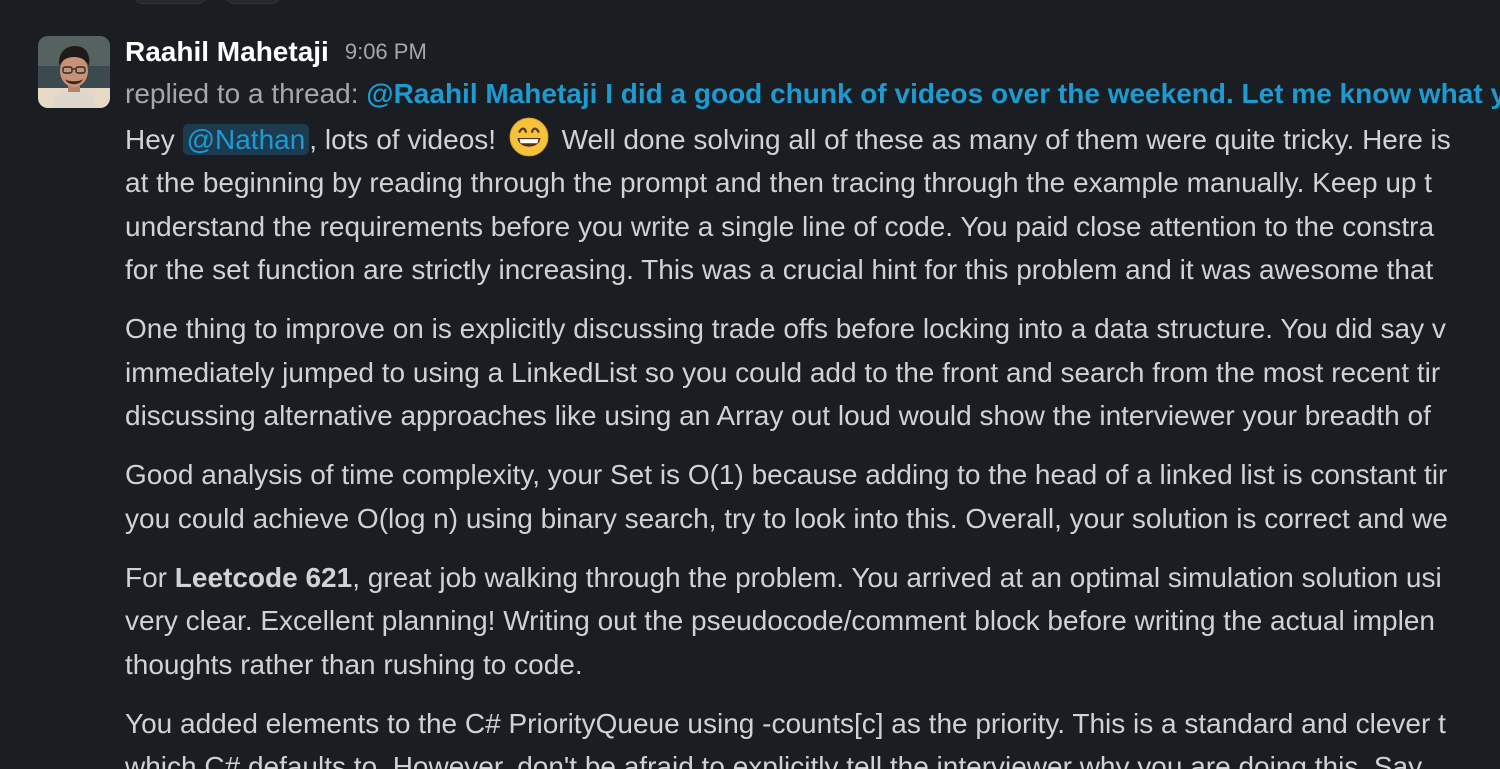 The height and width of the screenshot is (769, 1500). I want to click on message-header: Raahil Mahetaji 9:06 PM, so click(812, 52).